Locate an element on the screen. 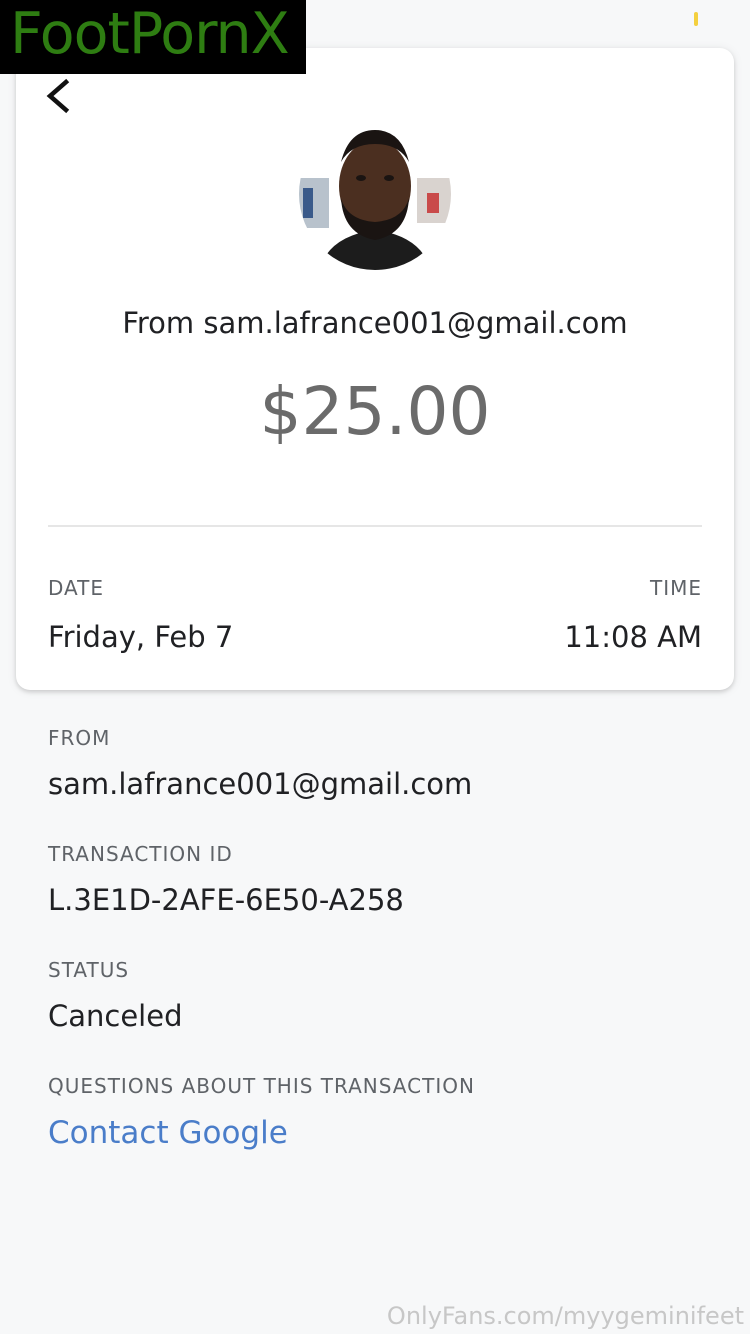  avatar-image is located at coordinates (375, 194).